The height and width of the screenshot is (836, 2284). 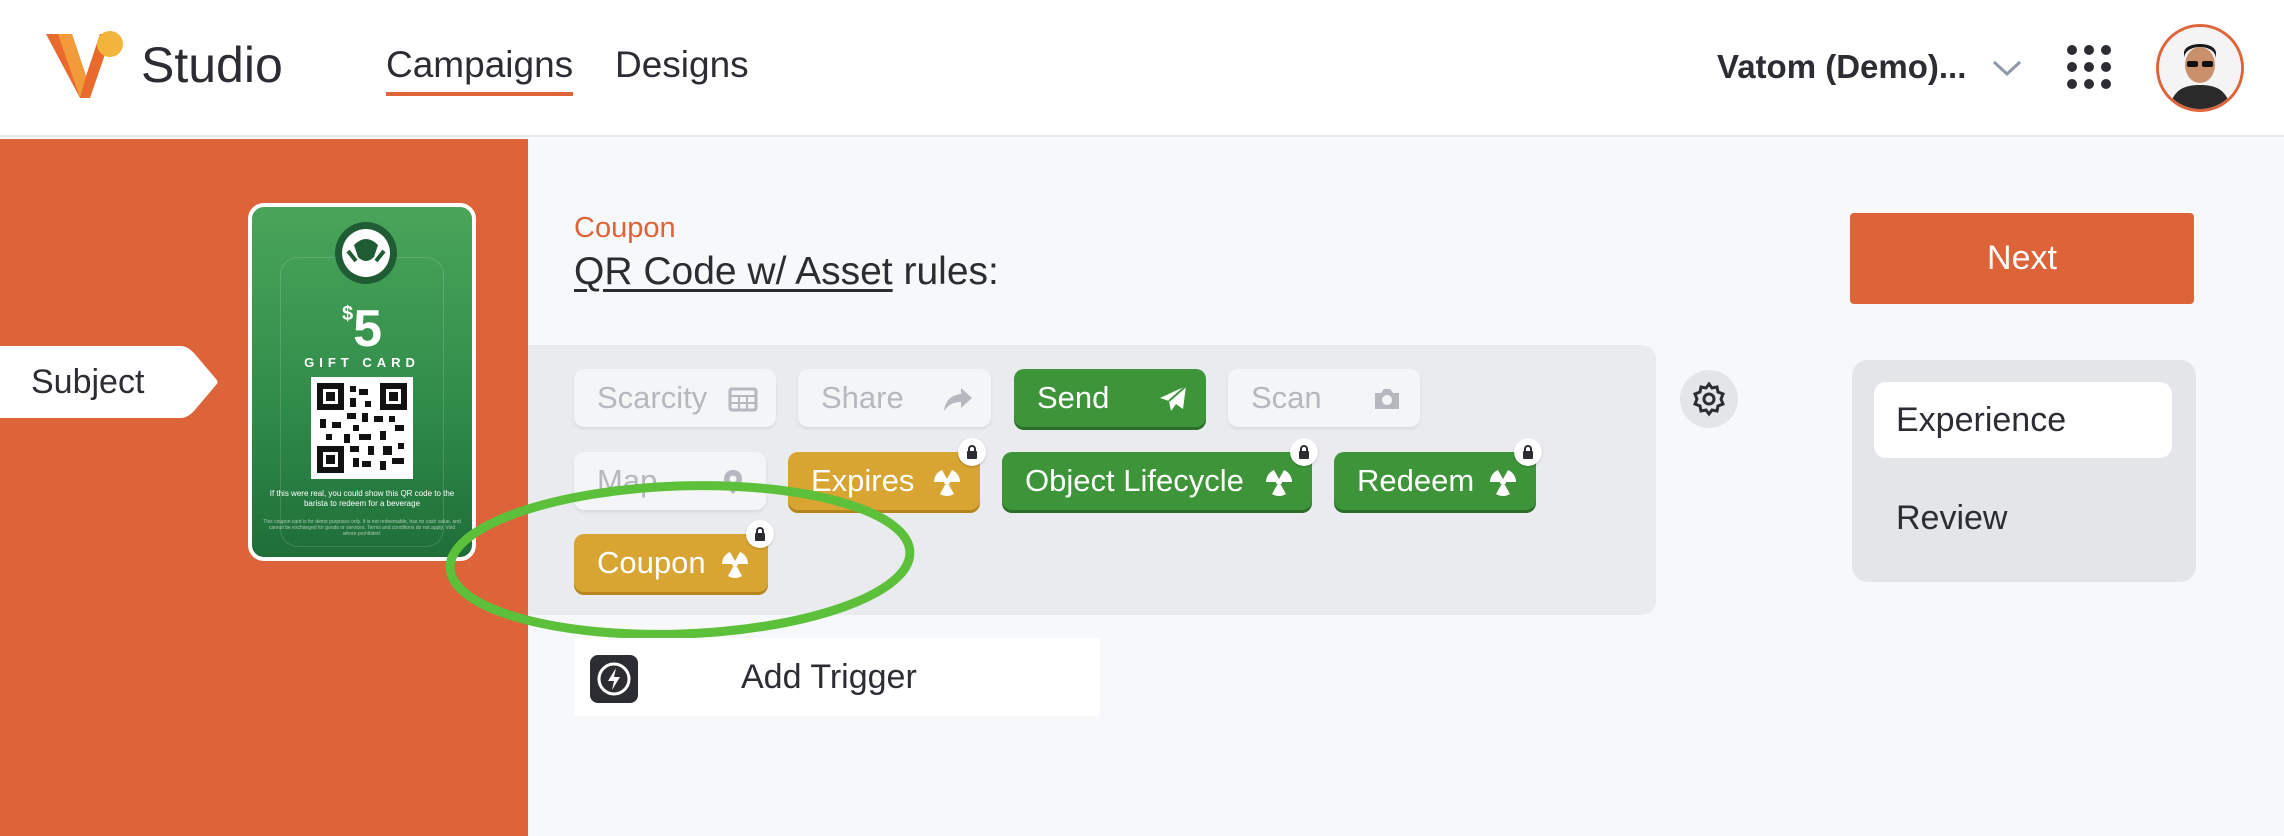 I want to click on qr-code, so click(x=362, y=428).